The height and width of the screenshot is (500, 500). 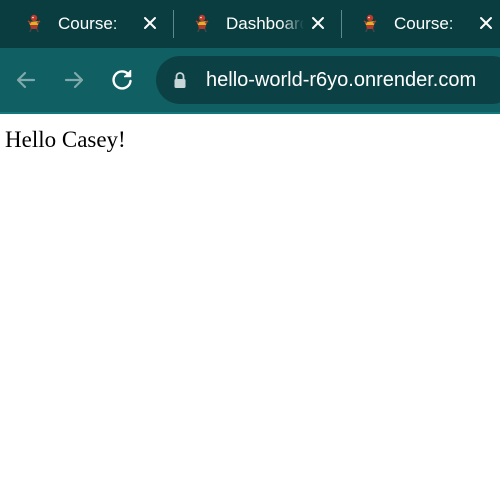 What do you see at coordinates (65, 139) in the screenshot?
I see `greeting-text: Hello Casey!` at bounding box center [65, 139].